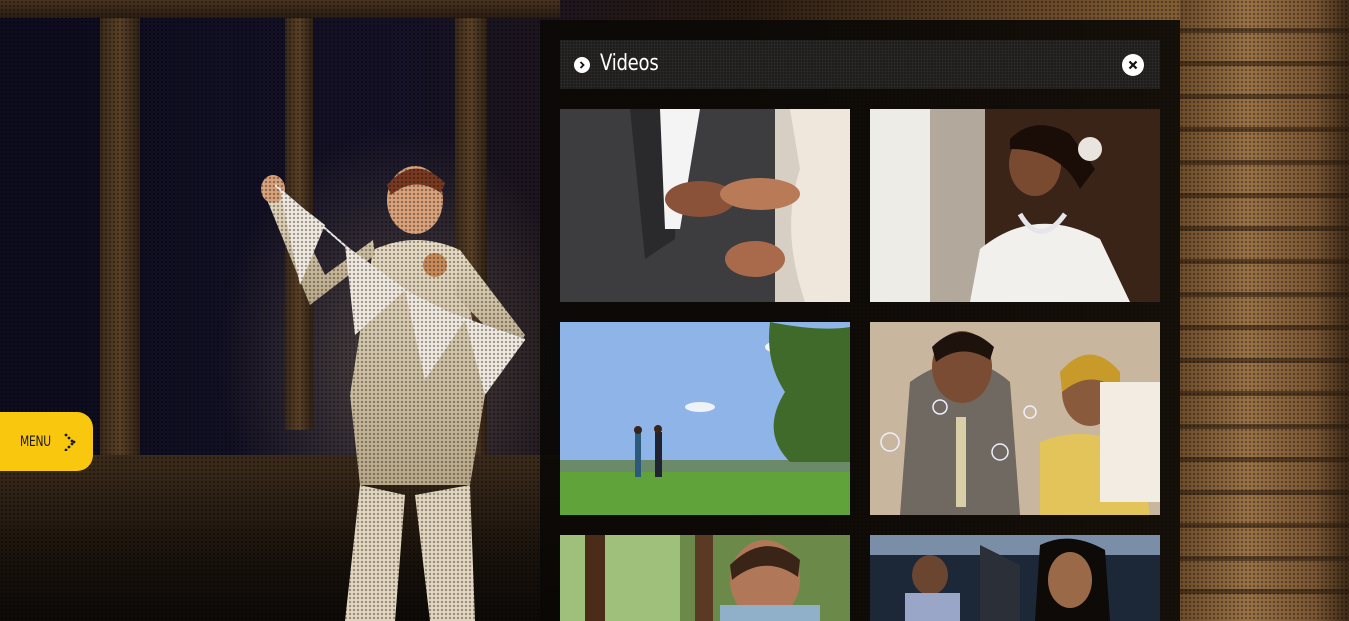  Describe the element at coordinates (1015, 205) in the screenshot. I see `video-thumbnail-bride-window` at that location.